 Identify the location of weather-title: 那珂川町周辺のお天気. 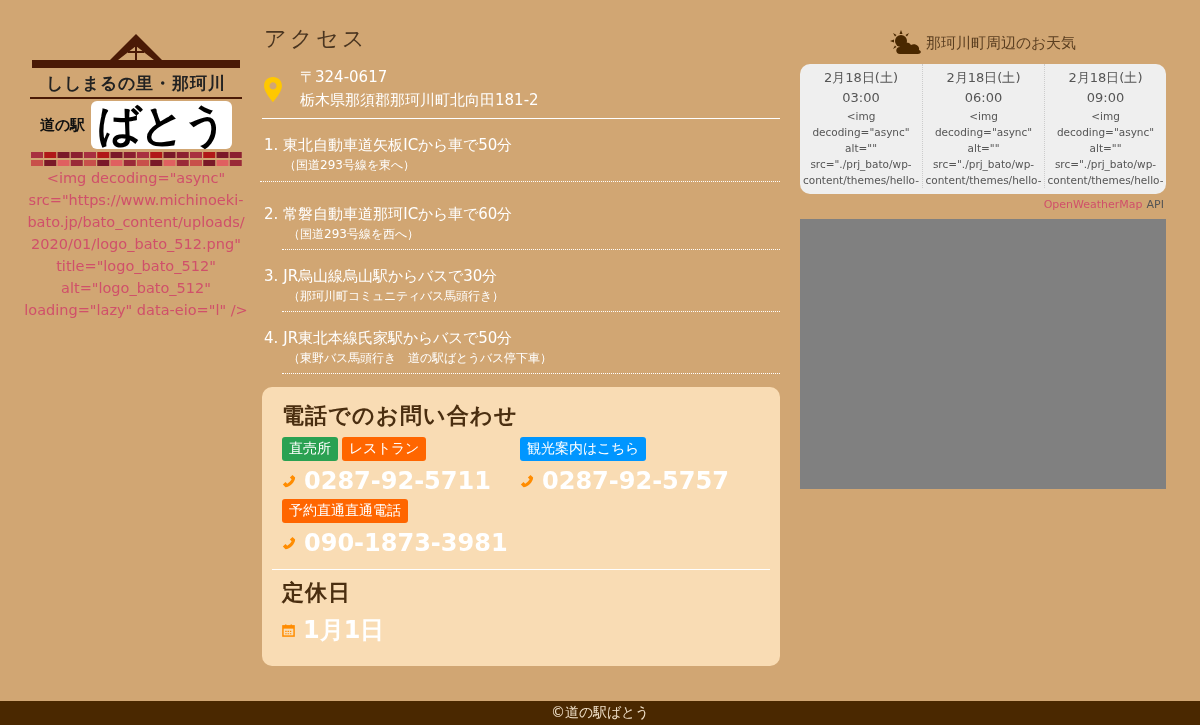
(1001, 43).